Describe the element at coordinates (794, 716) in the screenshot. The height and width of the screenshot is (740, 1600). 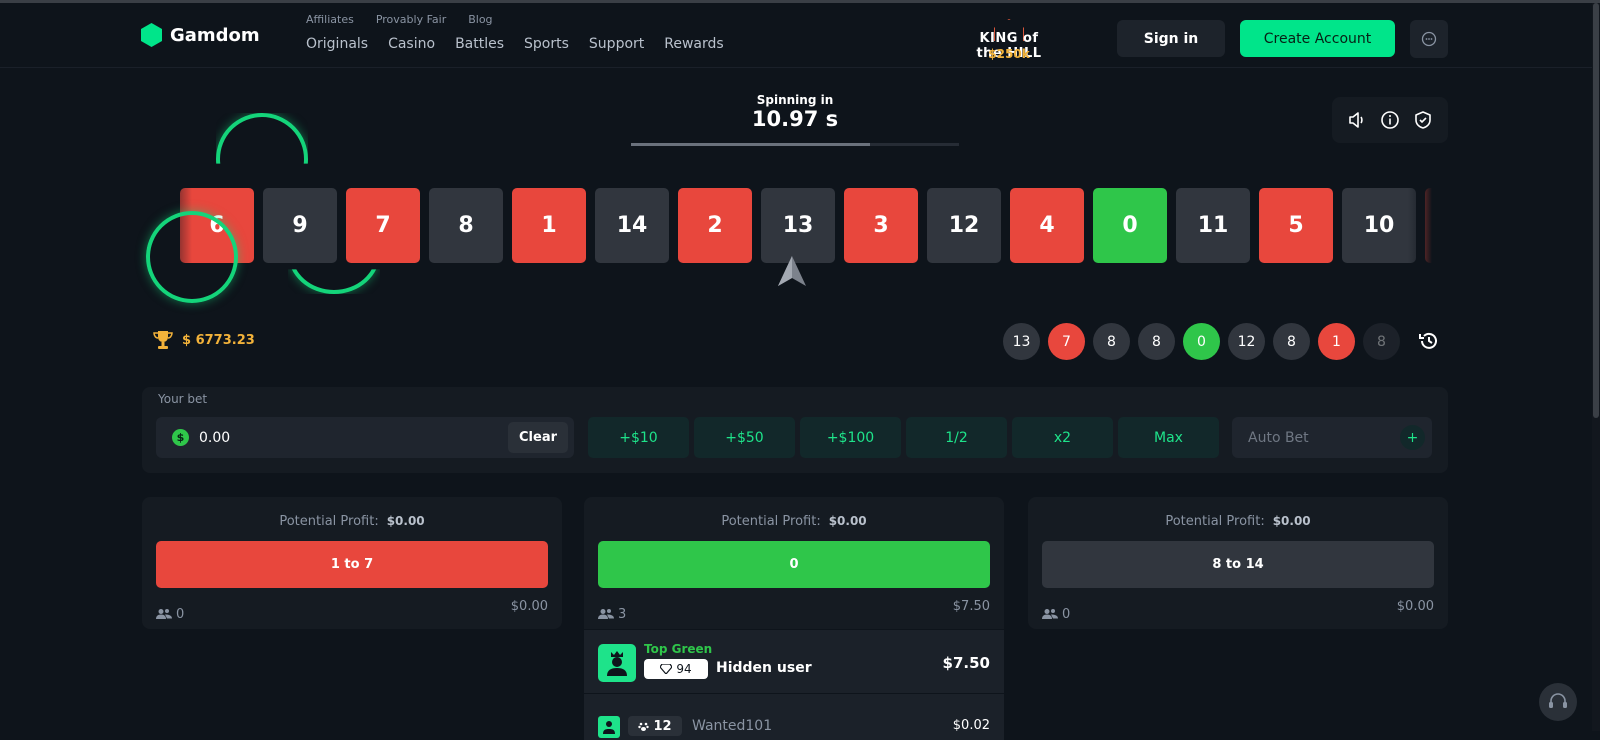
I see `list-item: 12 Wanted101 $0.02` at that location.